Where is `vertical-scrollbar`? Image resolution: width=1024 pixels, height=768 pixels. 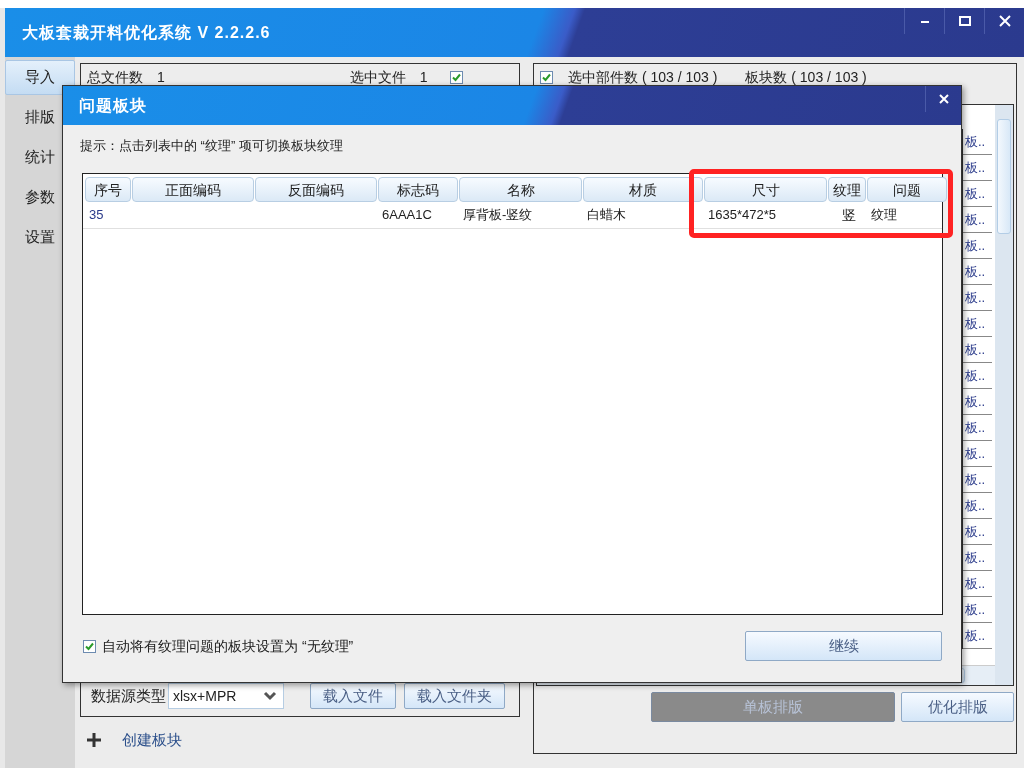 vertical-scrollbar is located at coordinates (1004, 395).